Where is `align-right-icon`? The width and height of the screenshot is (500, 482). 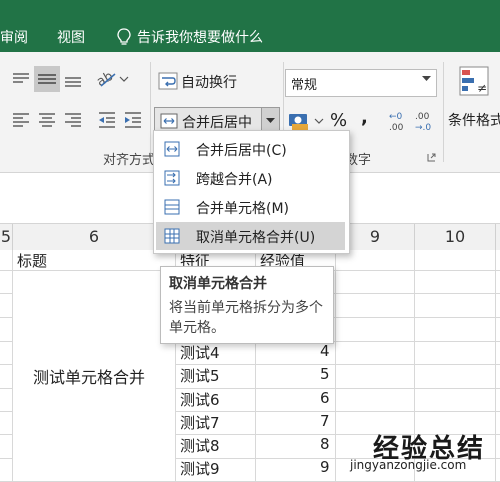 align-right-icon is located at coordinates (73, 120).